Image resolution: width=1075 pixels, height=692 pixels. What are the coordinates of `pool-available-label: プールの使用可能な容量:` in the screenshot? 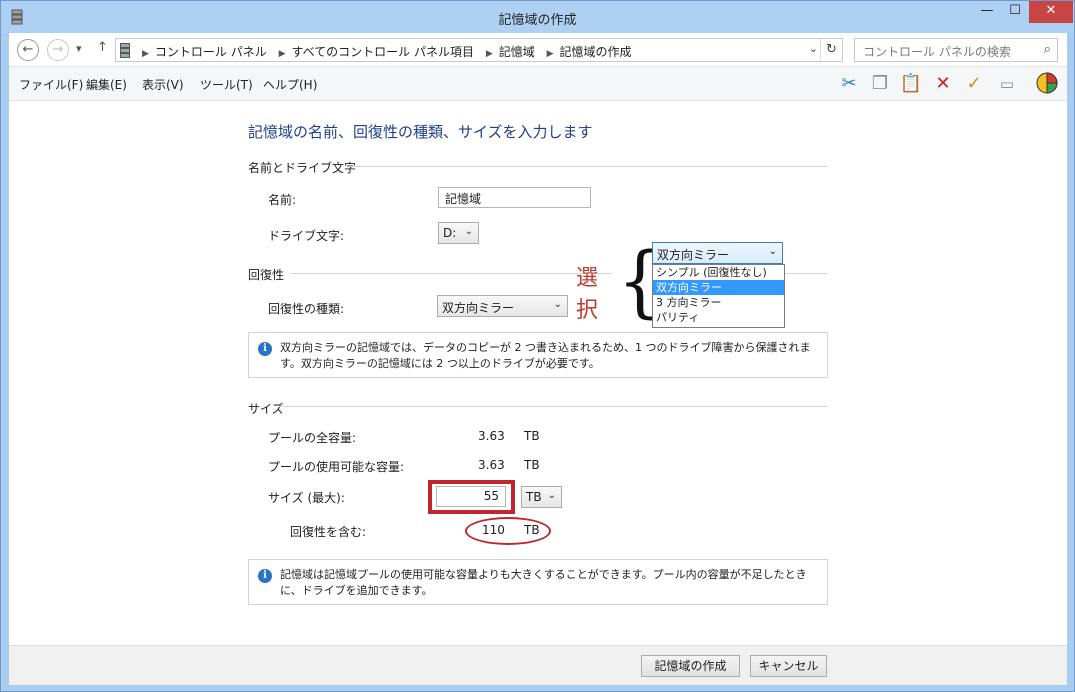 It's located at (336, 467).